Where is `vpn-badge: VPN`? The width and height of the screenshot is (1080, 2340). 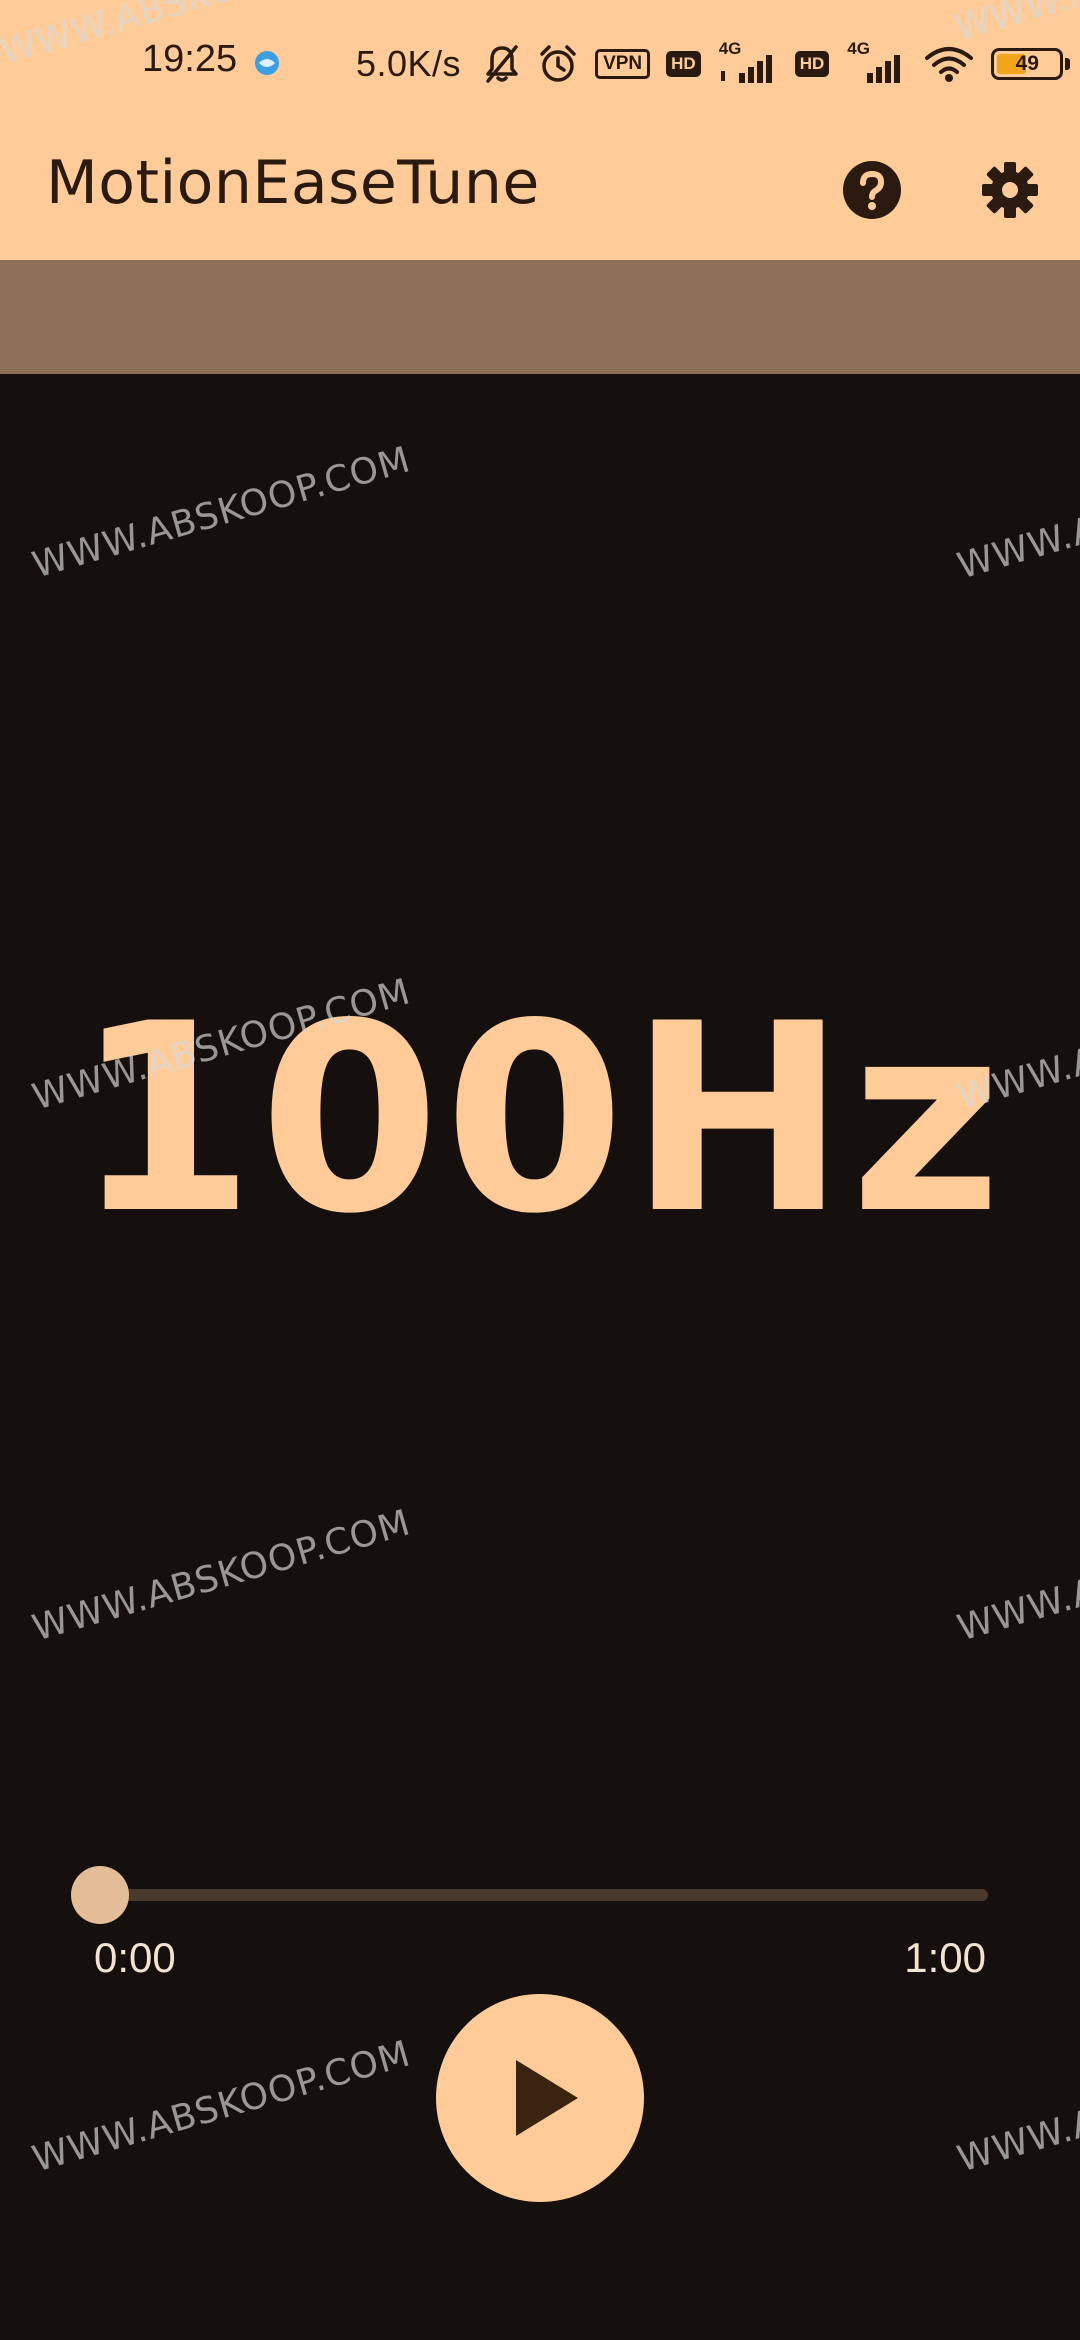 vpn-badge: VPN is located at coordinates (623, 64).